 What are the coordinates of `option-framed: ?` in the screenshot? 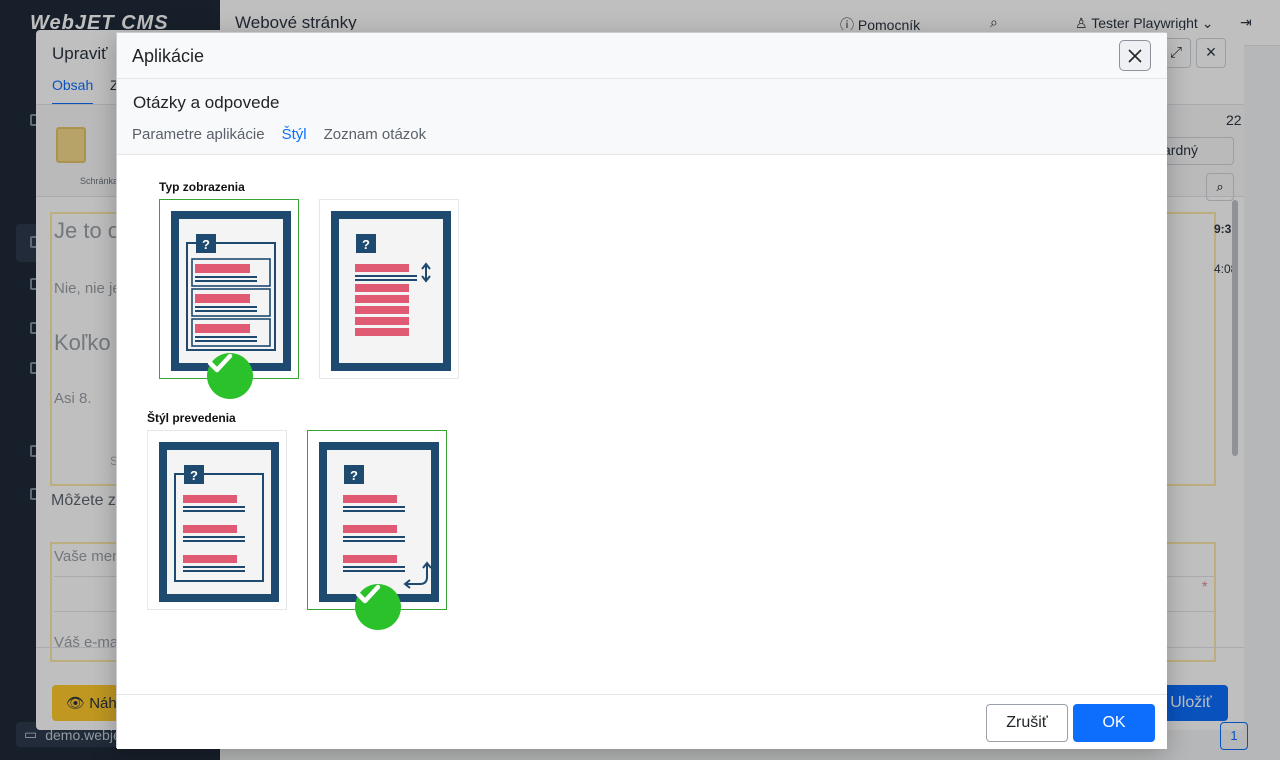 It's located at (217, 520).